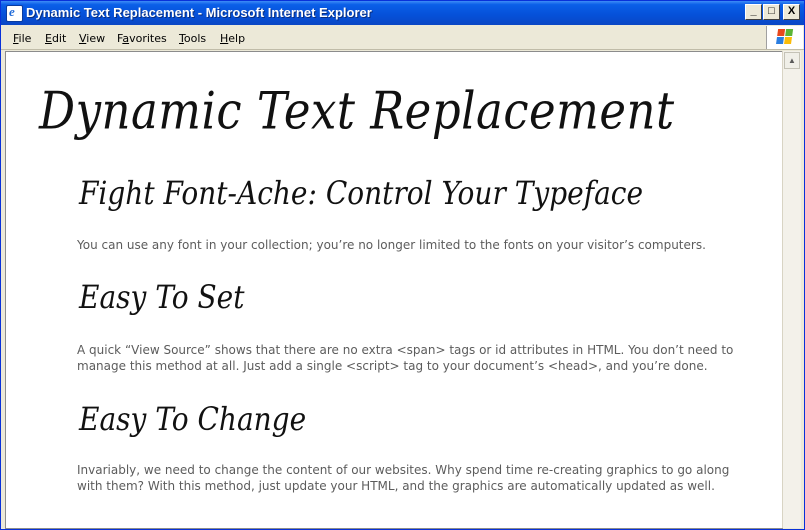 The height and width of the screenshot is (530, 805). I want to click on minimize-button: _, so click(753, 12).